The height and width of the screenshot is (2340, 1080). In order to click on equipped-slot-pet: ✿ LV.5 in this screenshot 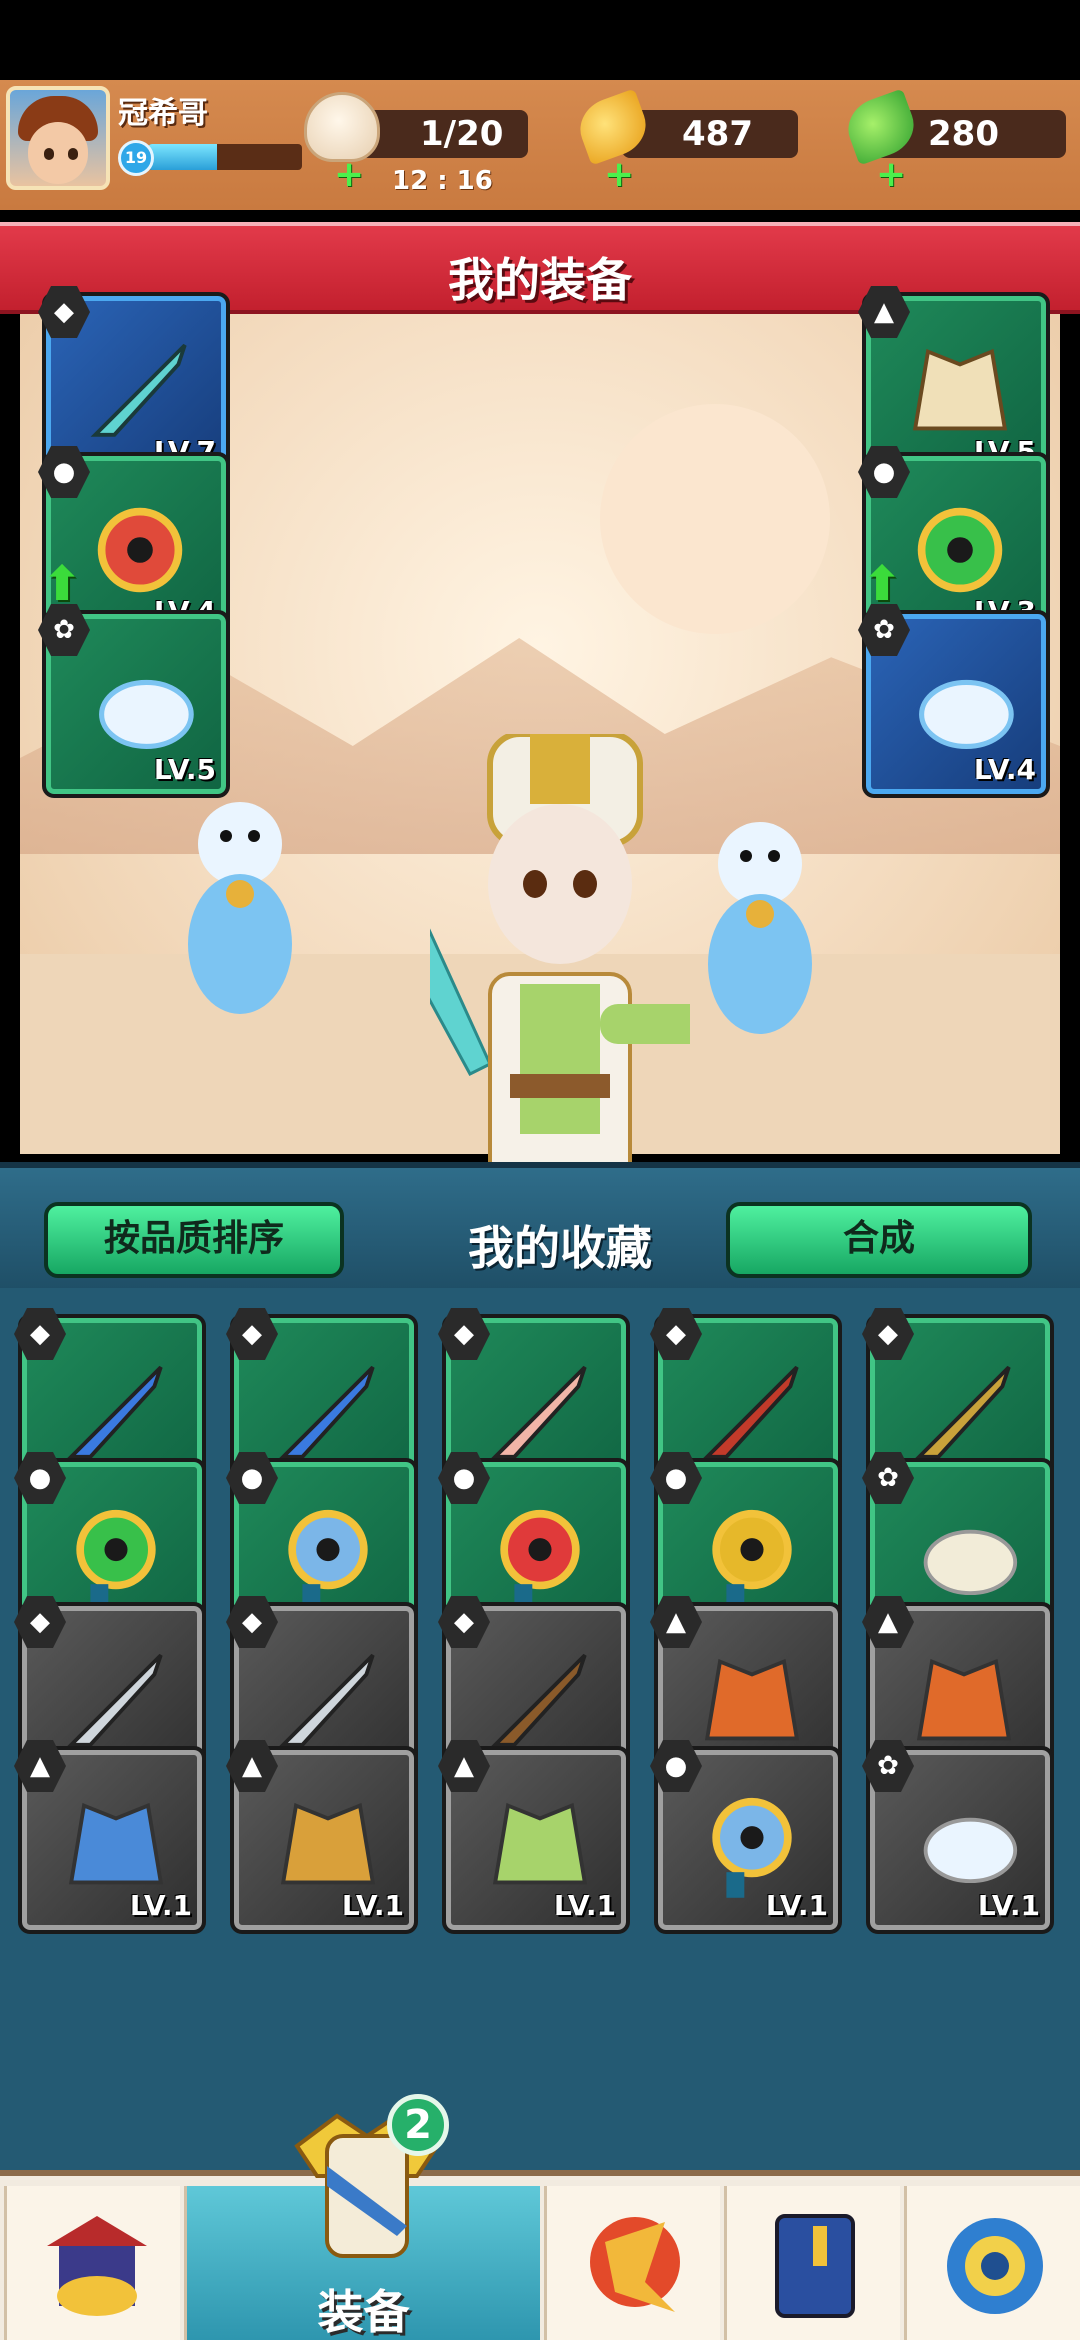, I will do `click(134, 701)`.